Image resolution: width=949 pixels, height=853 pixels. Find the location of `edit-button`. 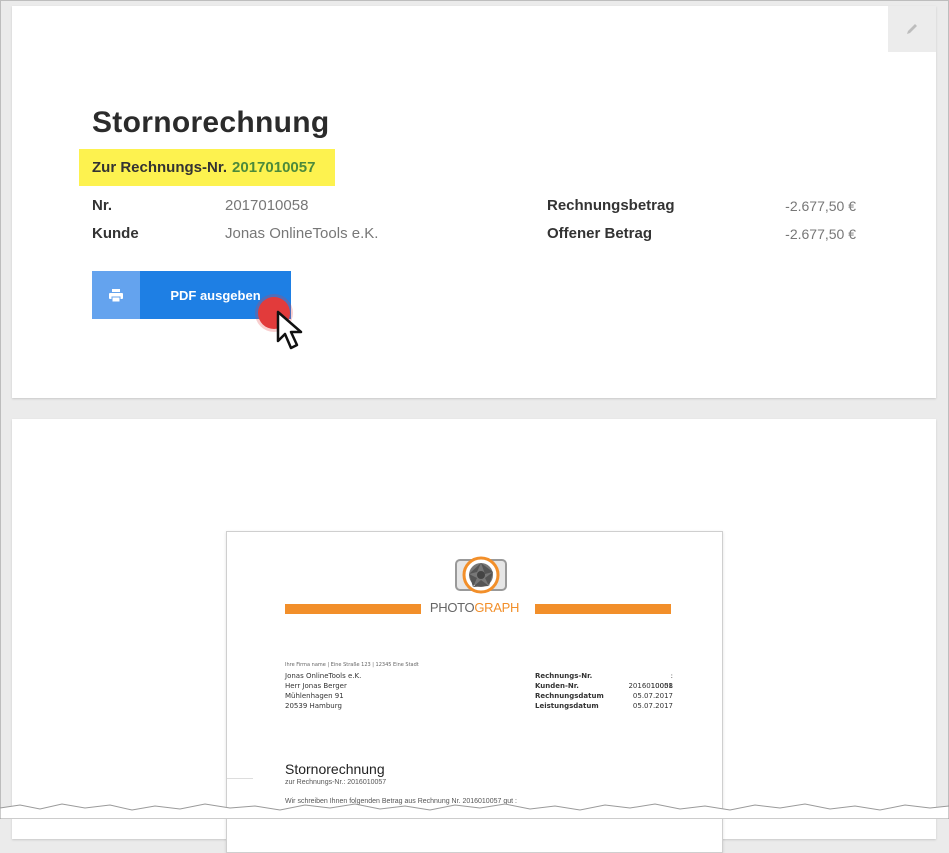

edit-button is located at coordinates (912, 29).